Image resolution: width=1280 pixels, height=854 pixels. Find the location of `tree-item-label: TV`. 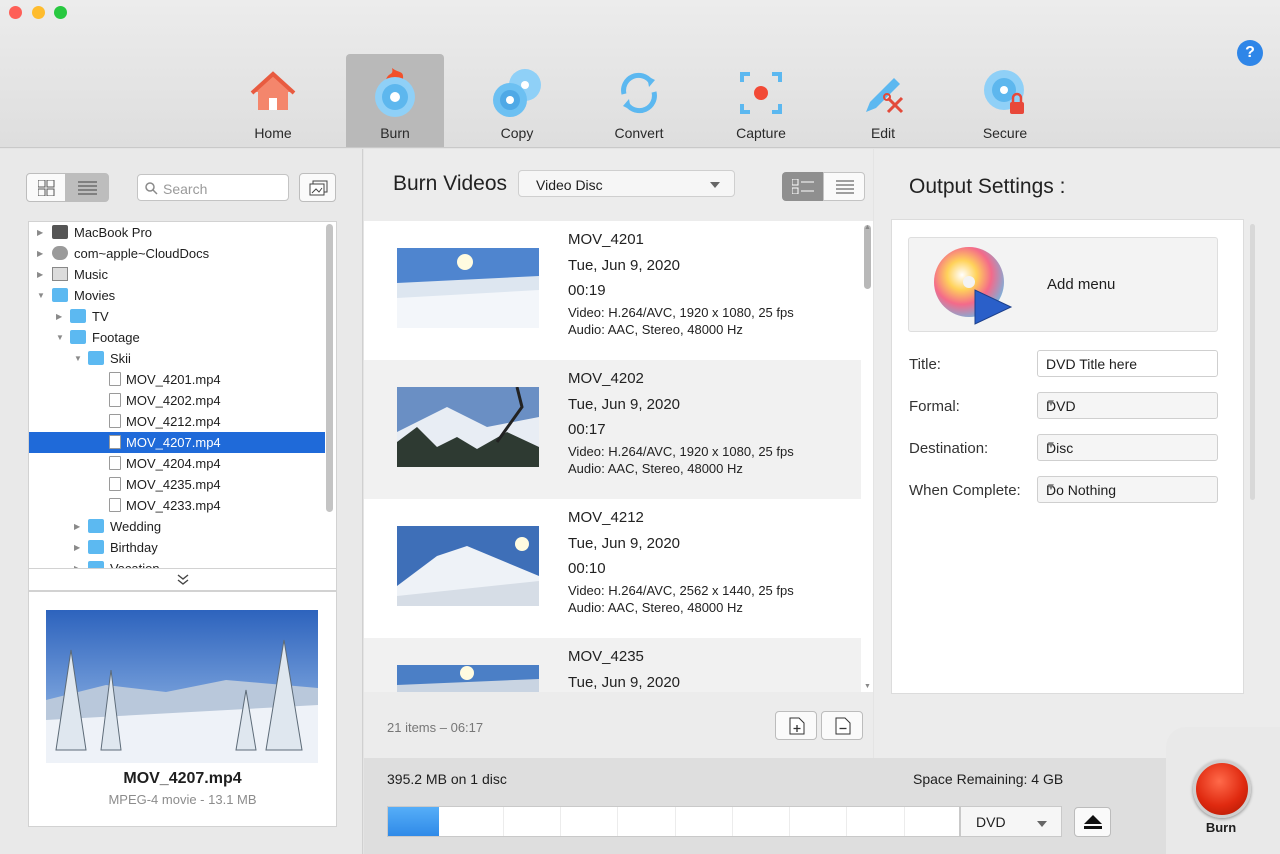

tree-item-label: TV is located at coordinates (100, 316).